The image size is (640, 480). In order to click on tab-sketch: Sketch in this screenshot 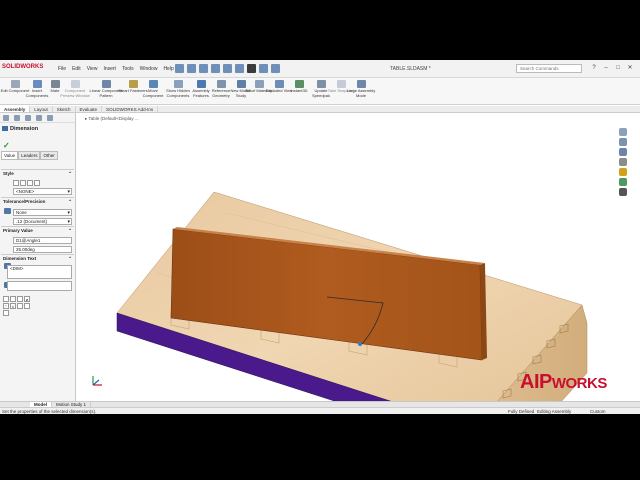, I will do `click(64, 109)`.